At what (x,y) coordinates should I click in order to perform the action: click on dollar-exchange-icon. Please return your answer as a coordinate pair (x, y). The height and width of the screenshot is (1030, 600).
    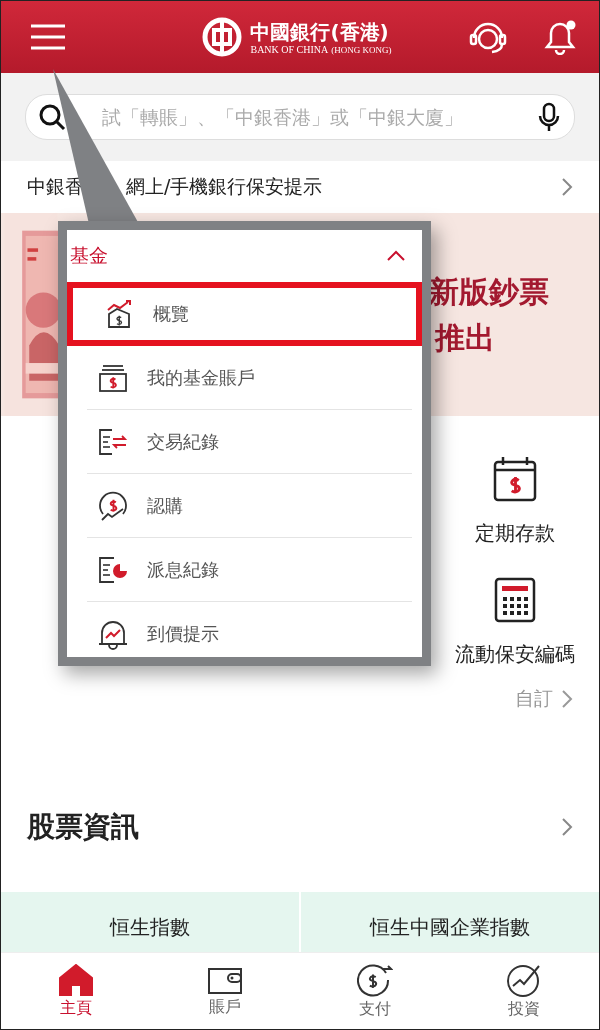
    Looking at the image, I should click on (374, 979).